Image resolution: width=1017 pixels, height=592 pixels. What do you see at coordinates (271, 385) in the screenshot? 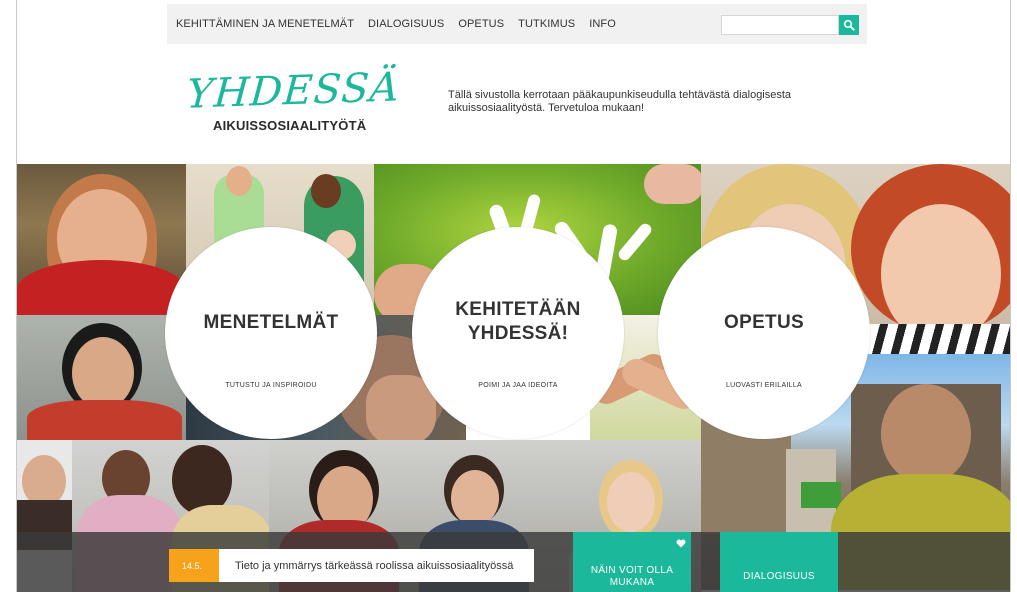
I see `circle-menetelmat-subtitle: TUTUSTU JA INSPIROIDU` at bounding box center [271, 385].